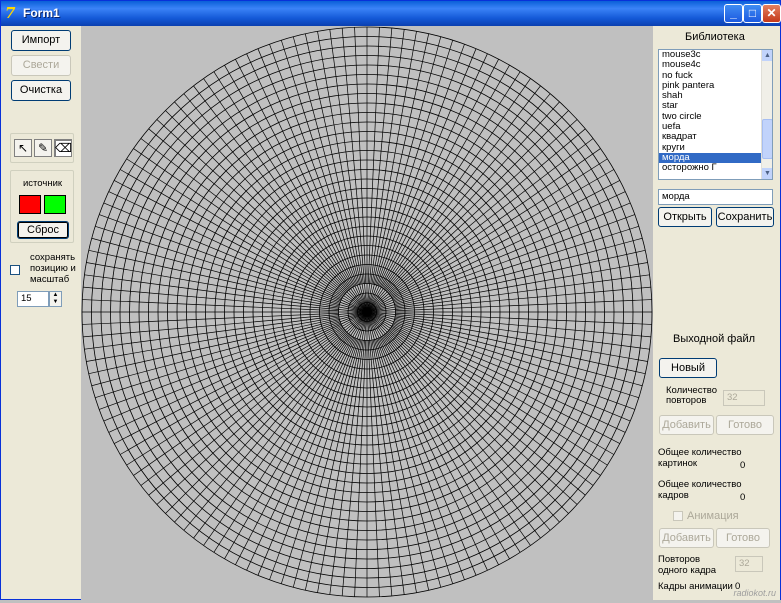 This screenshot has width=781, height=603. Describe the element at coordinates (686, 400) in the screenshot. I see `repeat-count-label-2: повторов` at that location.